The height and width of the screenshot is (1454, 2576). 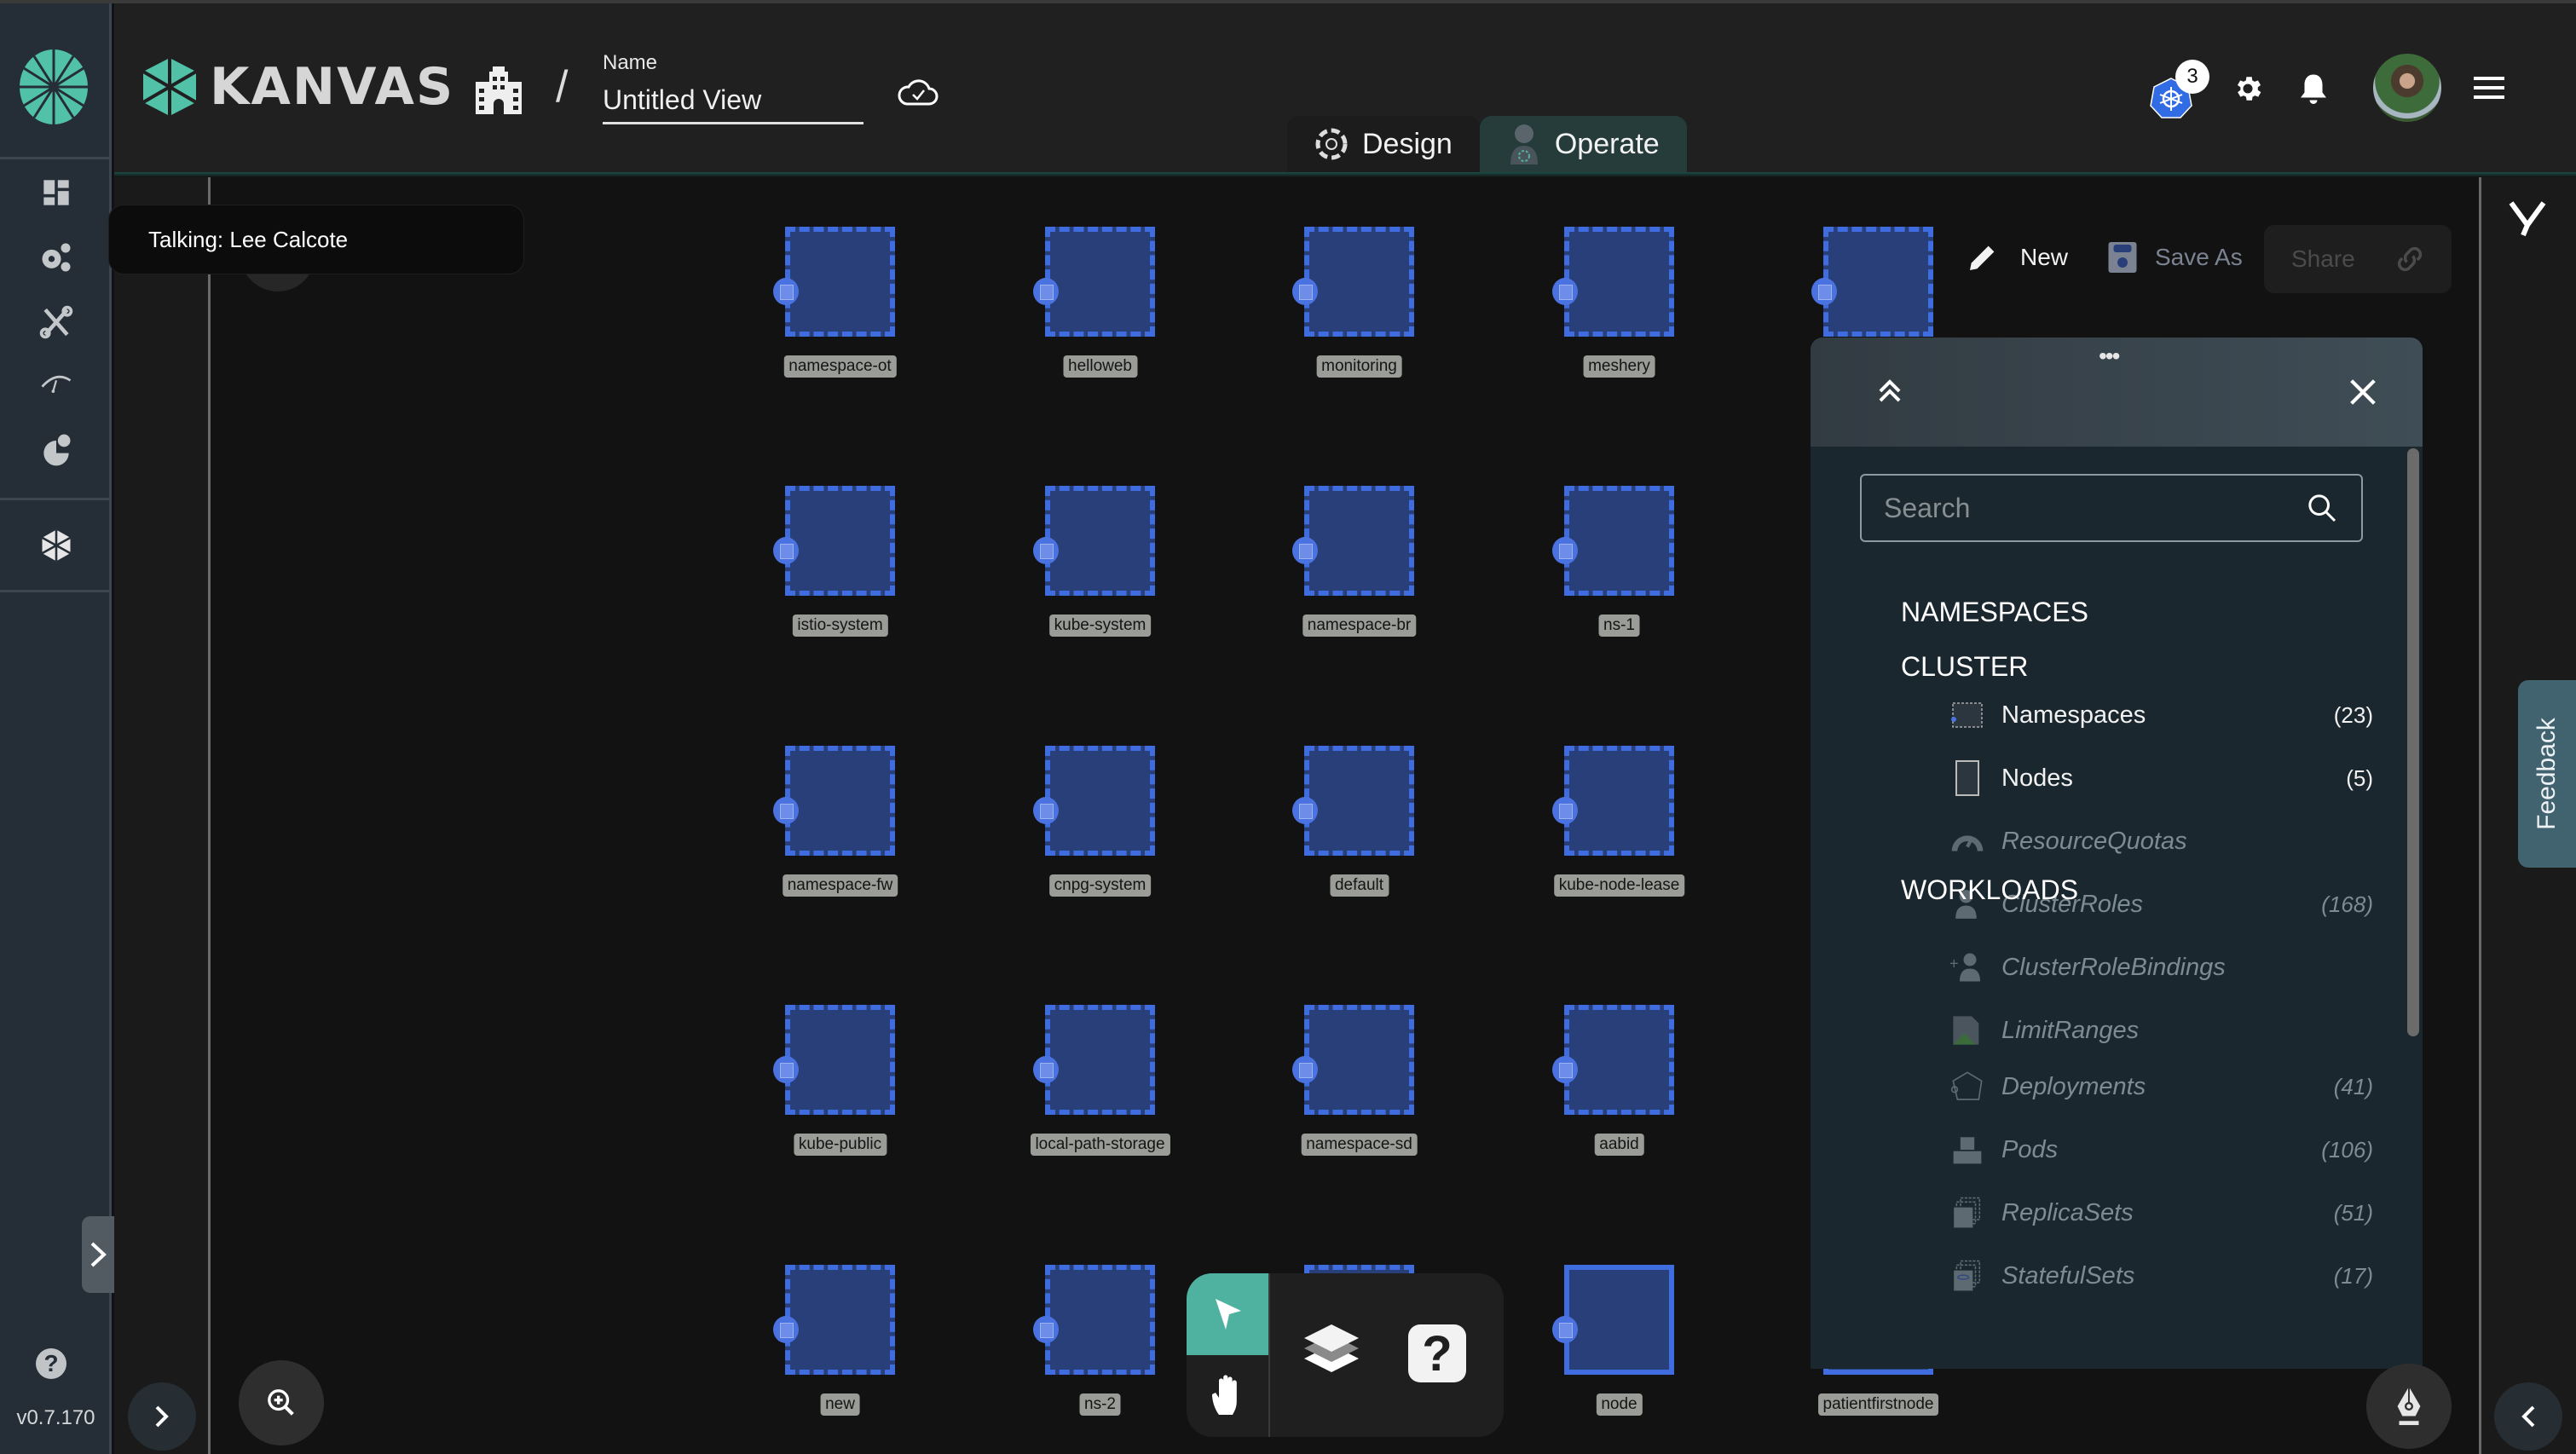 I want to click on resource-item-replicasets: ReplicaSets, so click(x=2117, y=1212).